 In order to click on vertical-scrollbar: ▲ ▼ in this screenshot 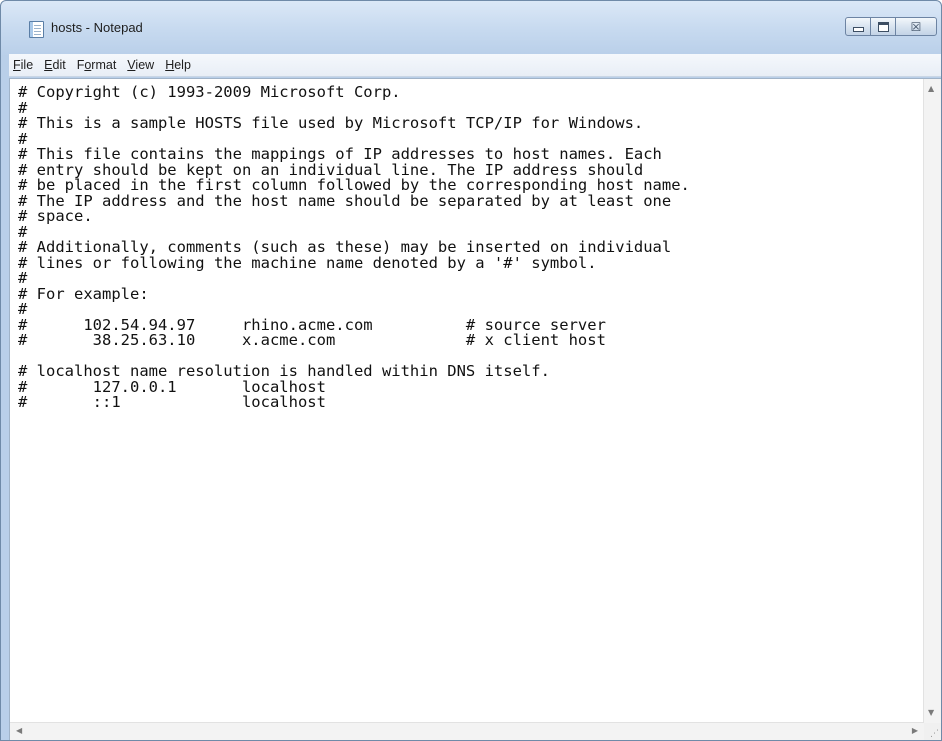, I will do `click(932, 401)`.